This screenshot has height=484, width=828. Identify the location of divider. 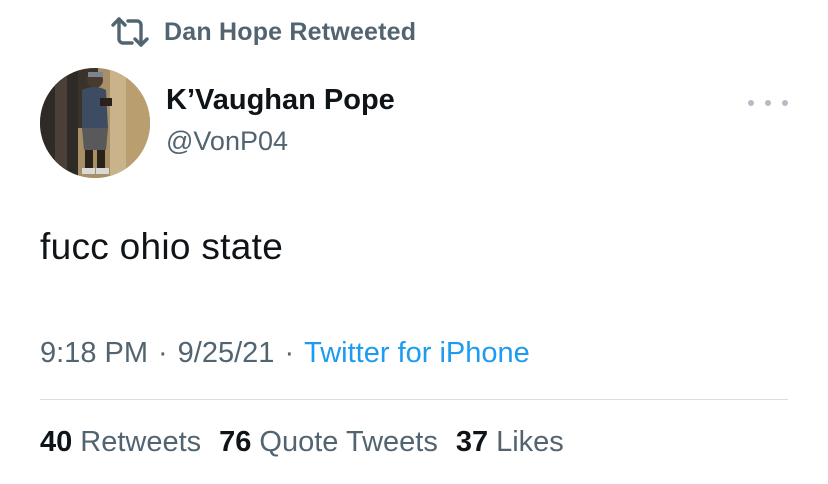
(414, 399).